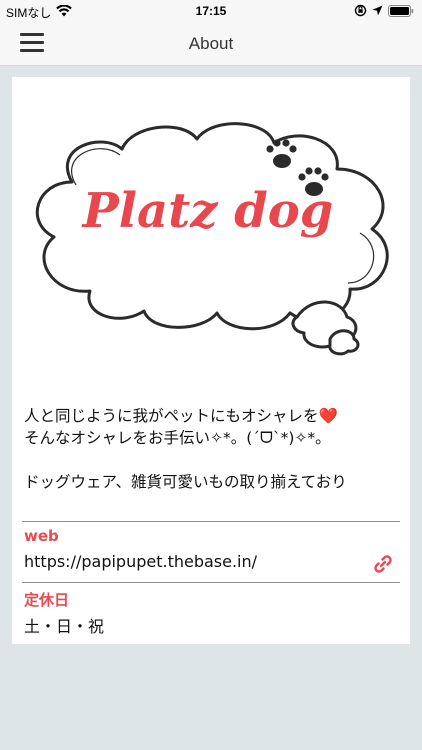 The image size is (422, 750). I want to click on orientation-lock-icon, so click(360, 12).